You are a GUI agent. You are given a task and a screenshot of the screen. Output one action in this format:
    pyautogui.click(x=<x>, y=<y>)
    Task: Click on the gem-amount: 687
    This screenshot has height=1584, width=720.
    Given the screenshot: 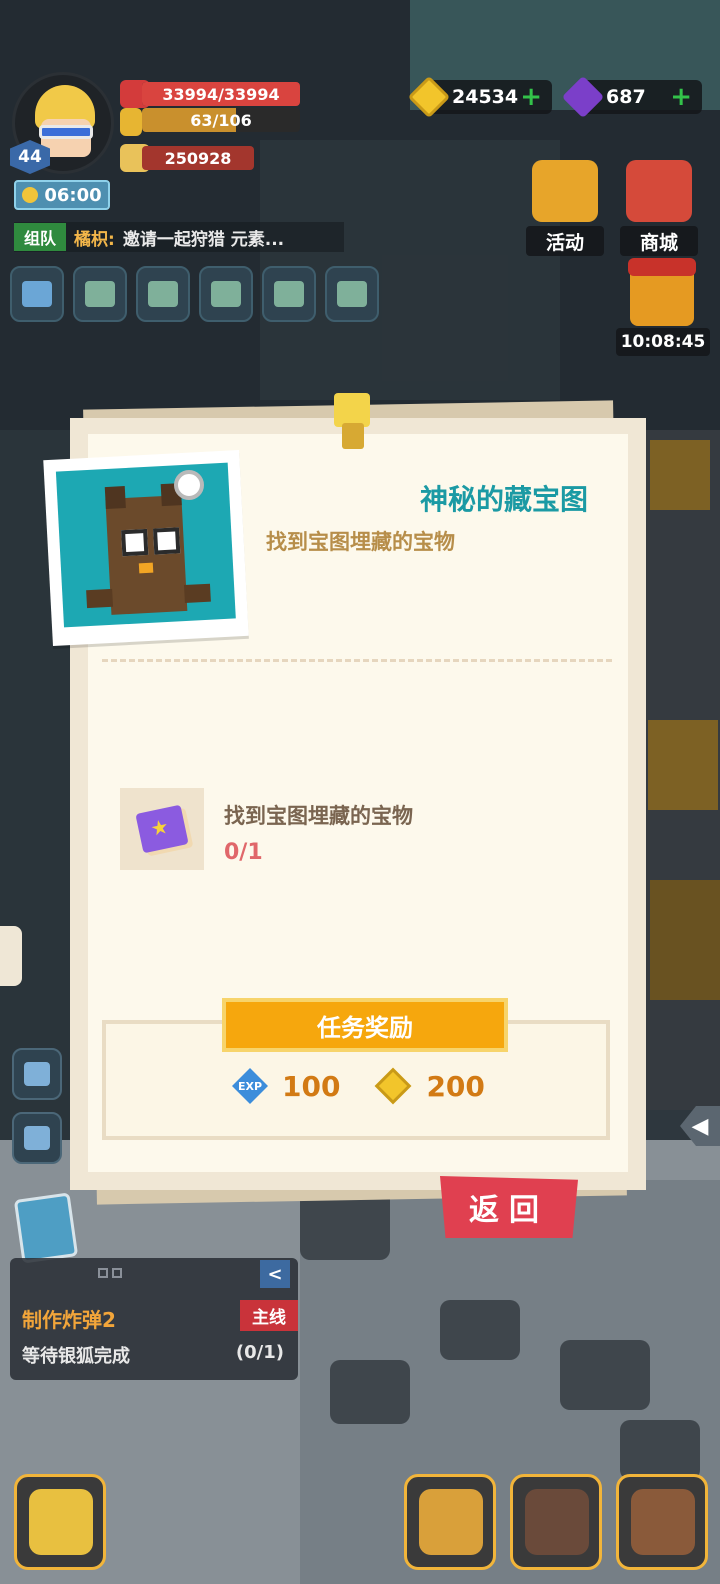 What is the action you would take?
    pyautogui.click(x=626, y=97)
    